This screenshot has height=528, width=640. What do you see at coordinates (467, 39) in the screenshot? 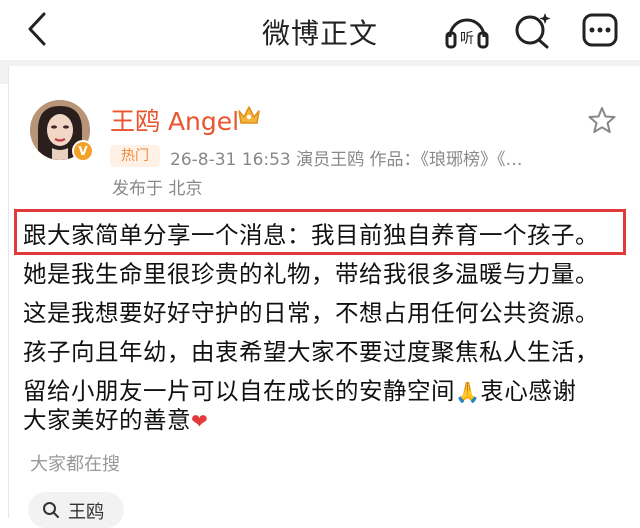
I see `listen-label: 听` at bounding box center [467, 39].